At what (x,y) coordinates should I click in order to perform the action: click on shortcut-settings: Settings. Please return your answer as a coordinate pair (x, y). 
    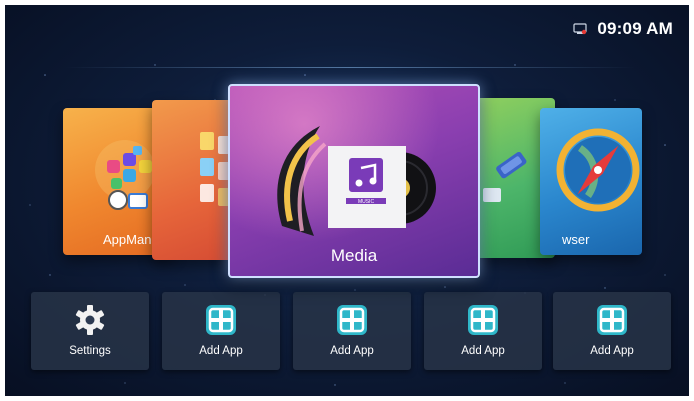
    Looking at the image, I should click on (90, 331).